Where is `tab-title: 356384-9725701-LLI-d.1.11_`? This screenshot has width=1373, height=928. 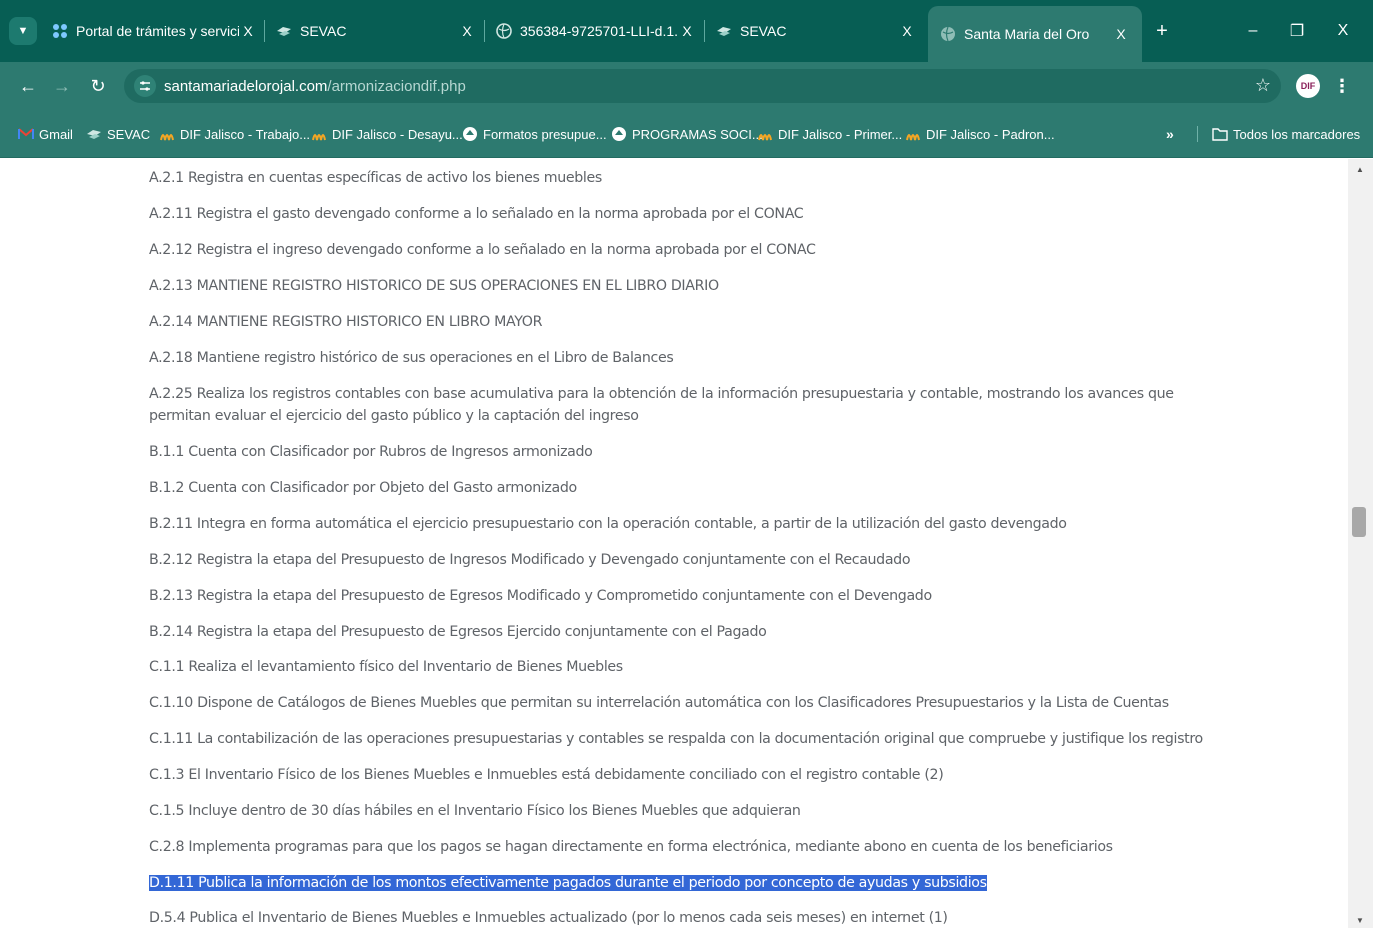 tab-title: 356384-9725701-LLI-d.1.11_ is located at coordinates (599, 31).